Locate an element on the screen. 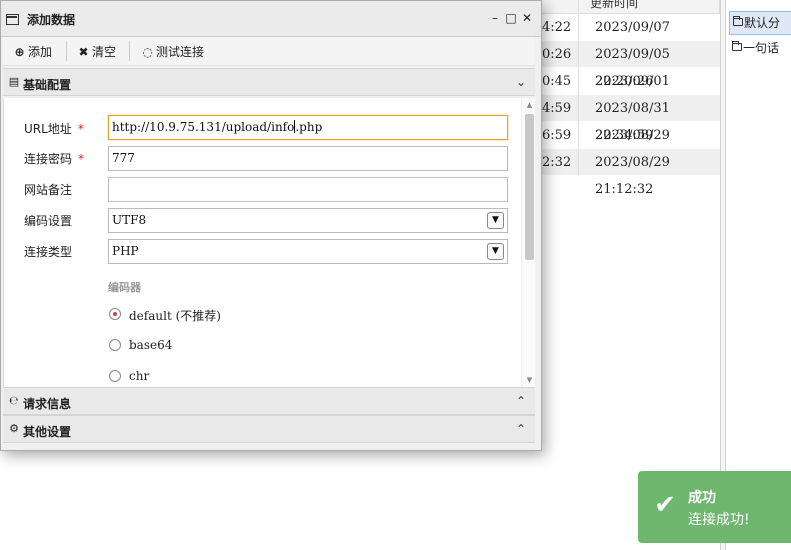  encoding-select: UTF8 ▼ is located at coordinates (308, 220).